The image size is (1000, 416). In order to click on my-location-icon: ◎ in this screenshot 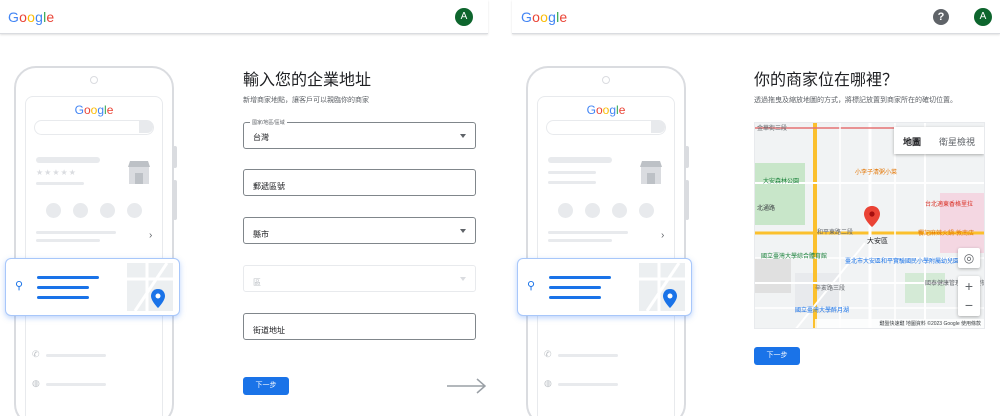, I will do `click(969, 258)`.